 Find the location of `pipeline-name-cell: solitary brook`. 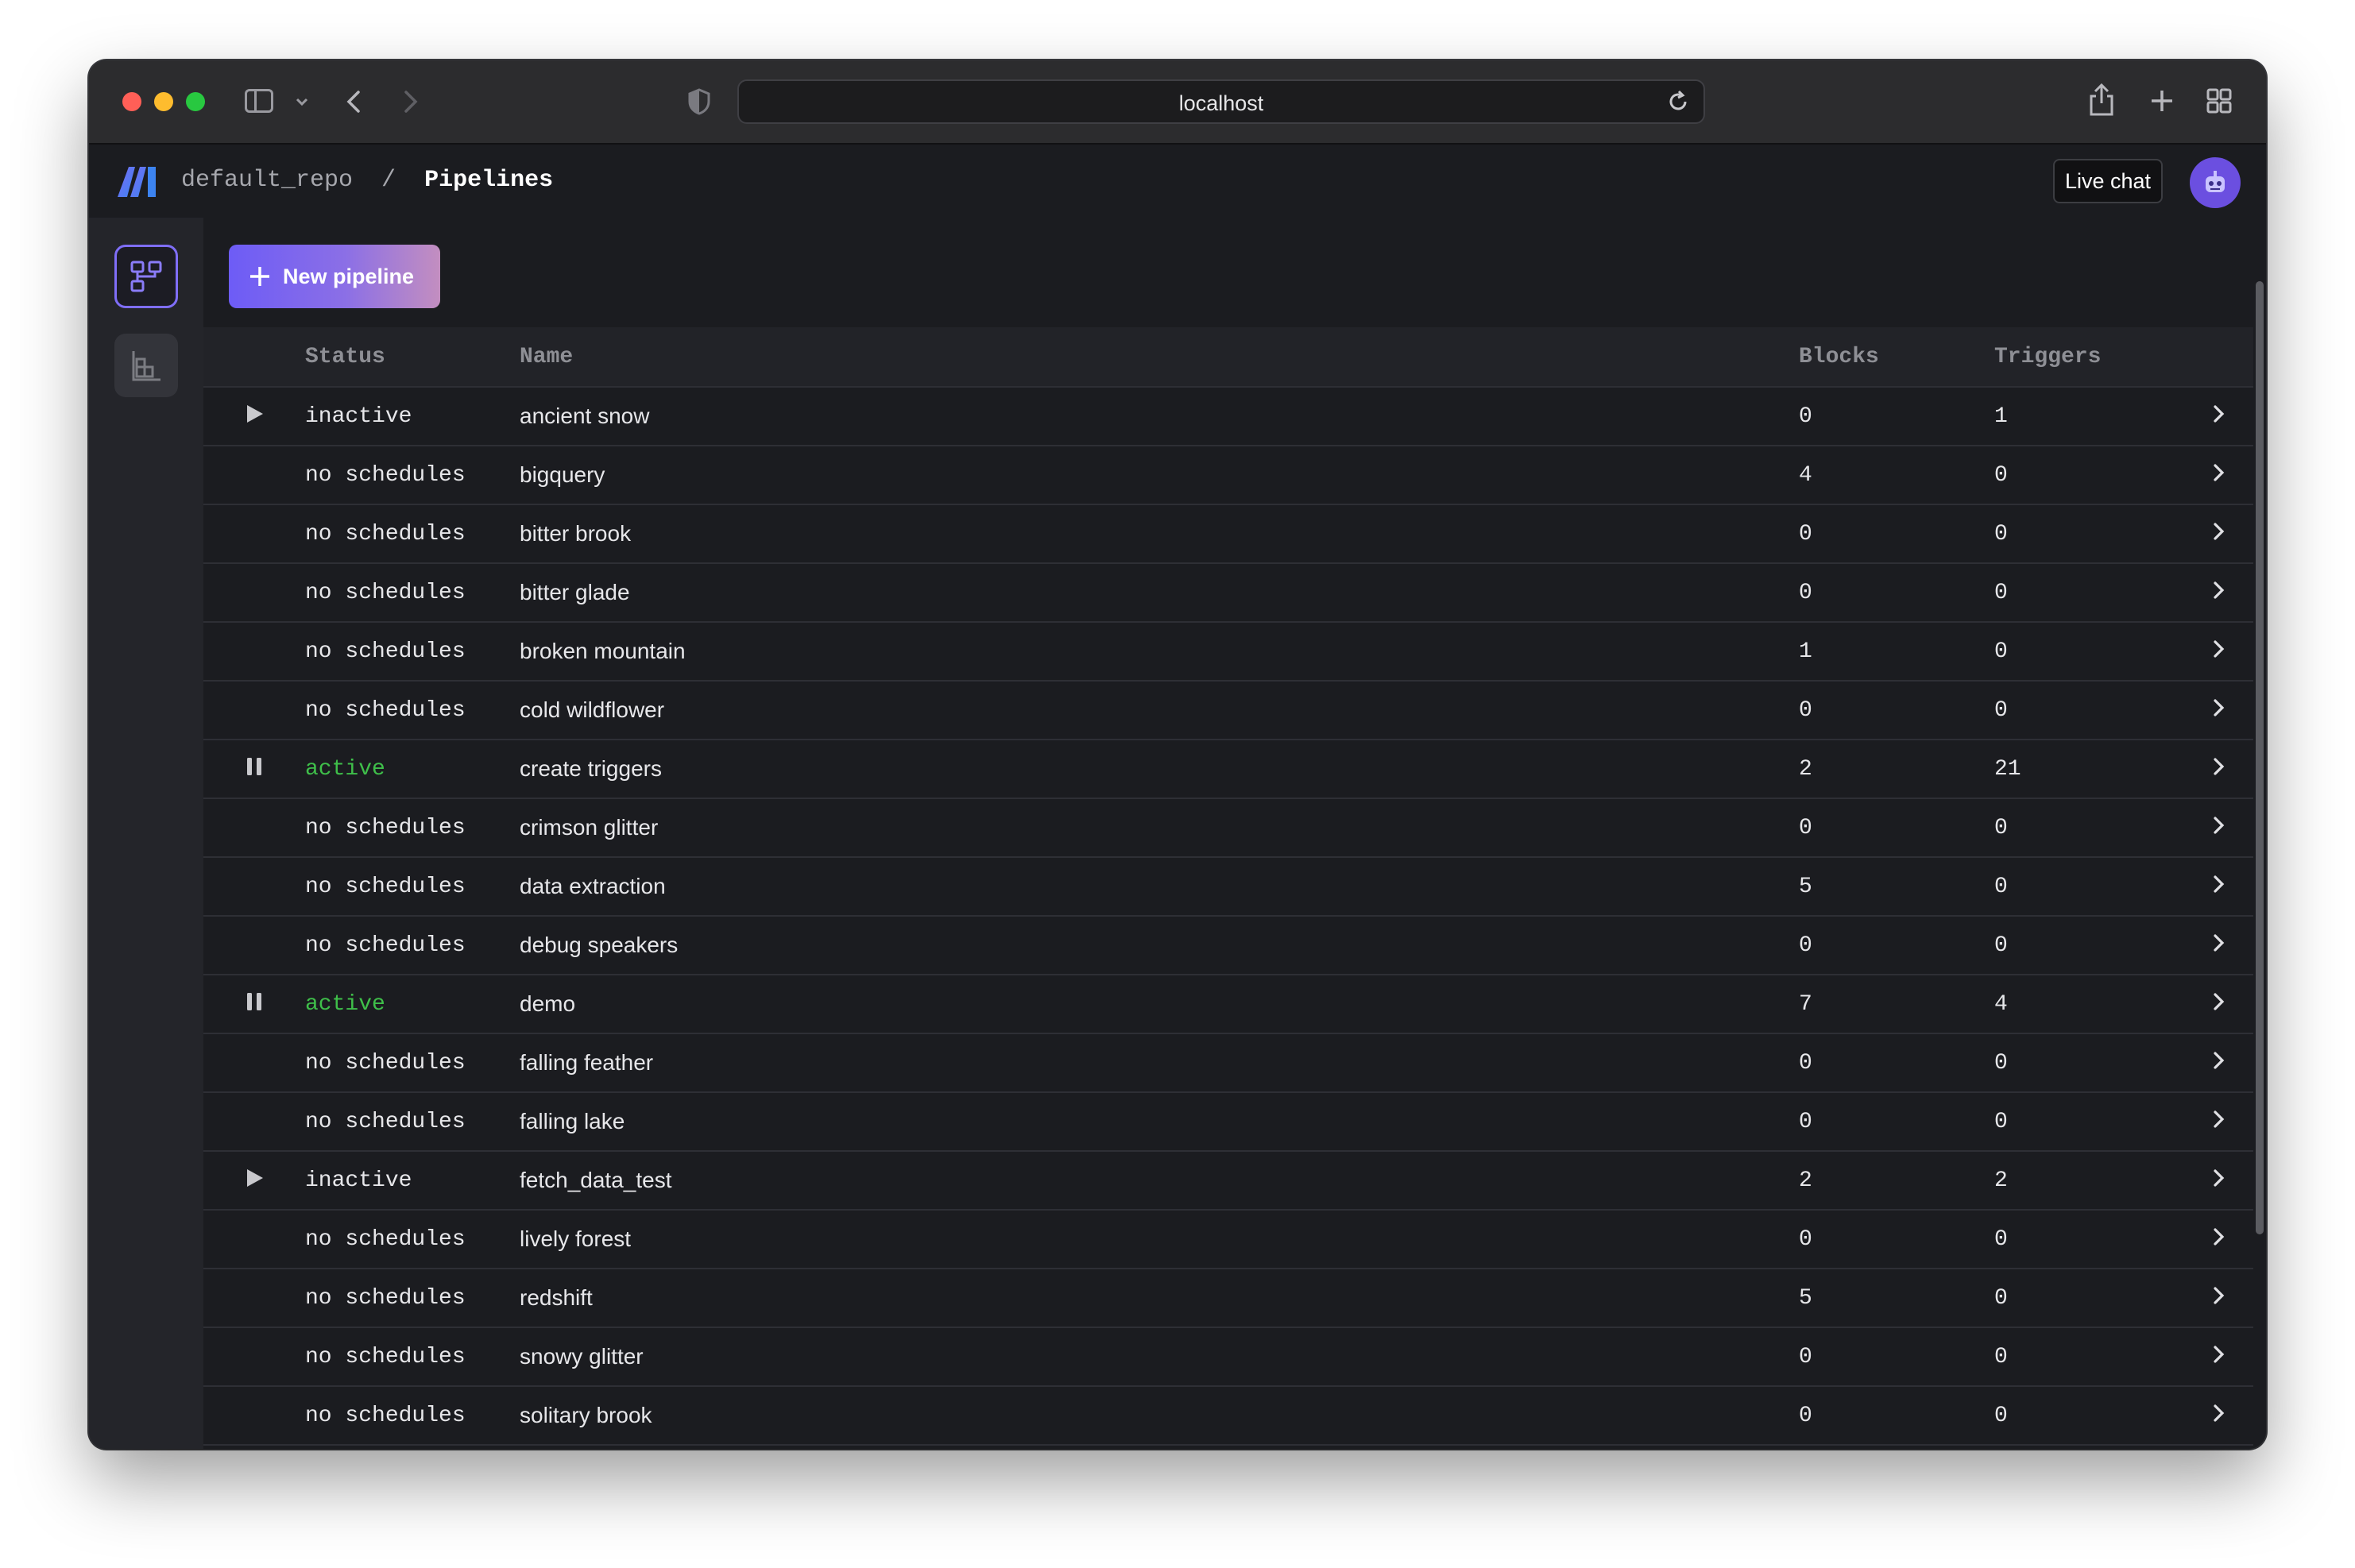

pipeline-name-cell: solitary brook is located at coordinates (1159, 1416).